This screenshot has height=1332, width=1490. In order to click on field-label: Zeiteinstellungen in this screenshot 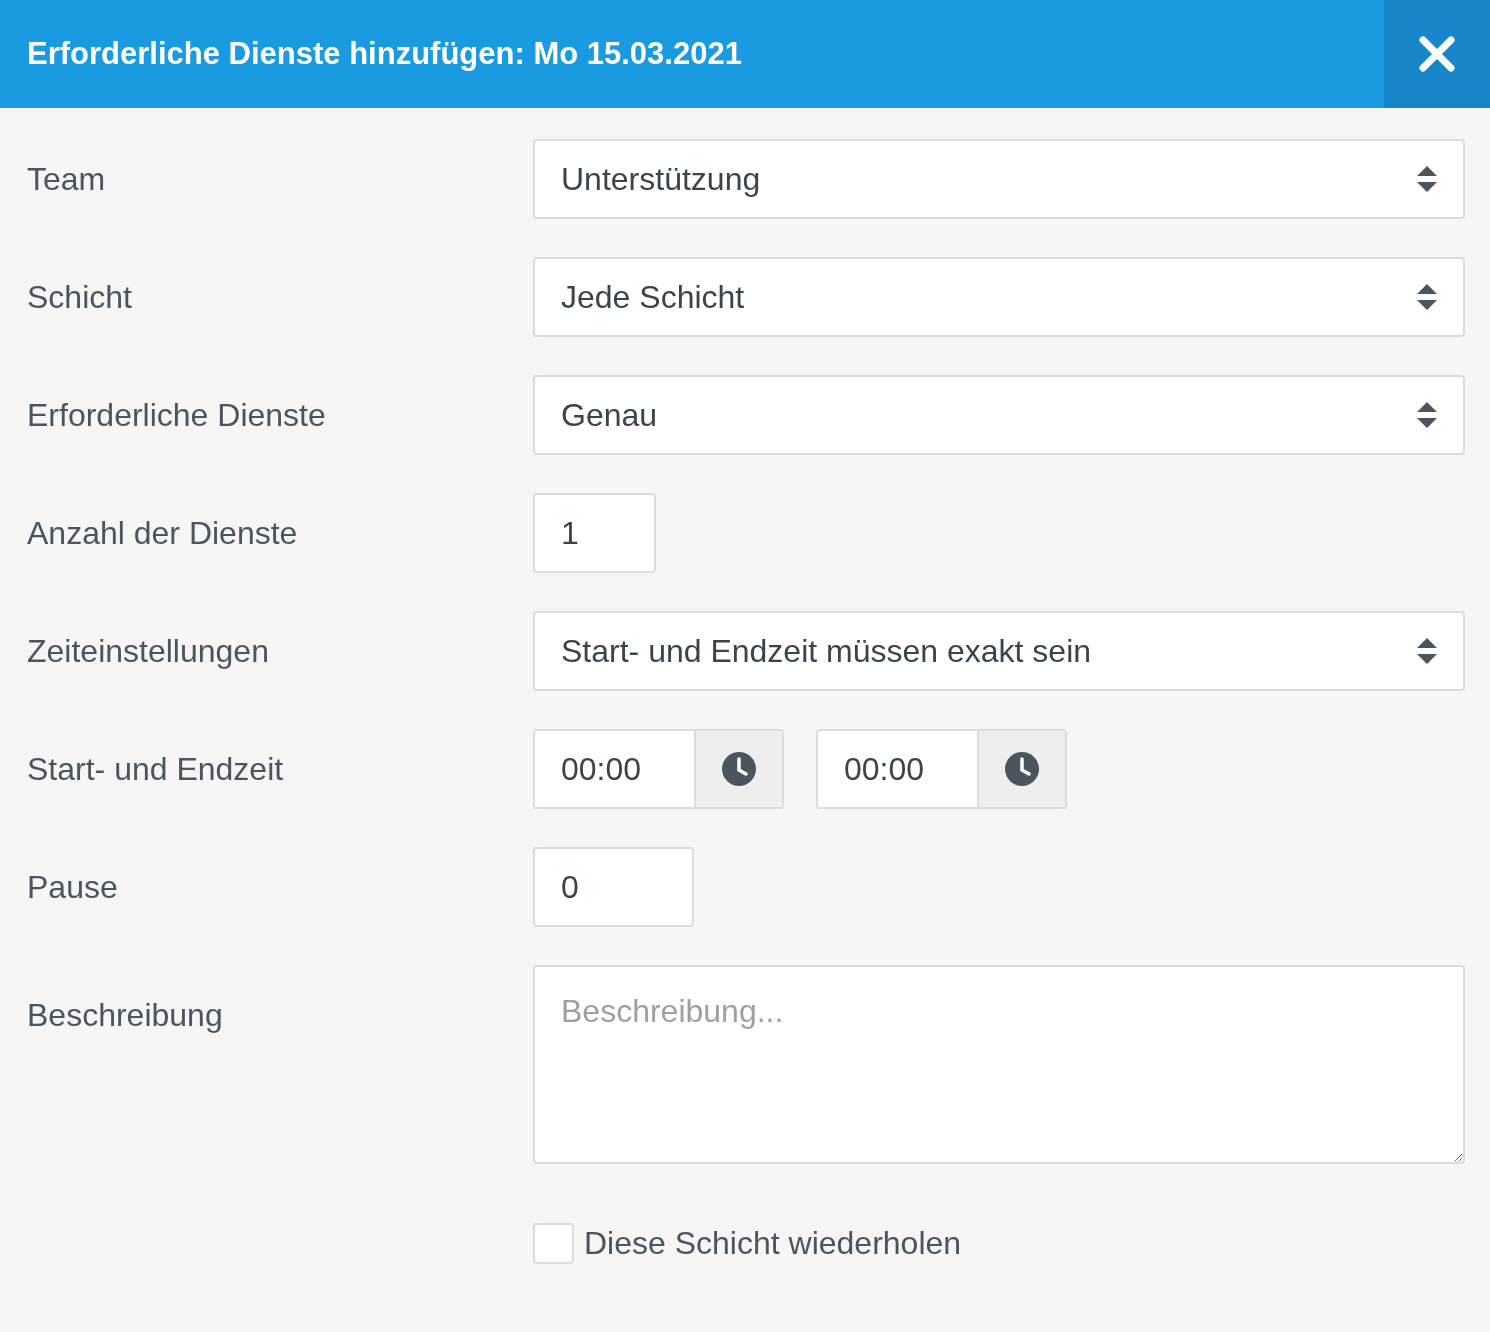, I will do `click(148, 651)`.